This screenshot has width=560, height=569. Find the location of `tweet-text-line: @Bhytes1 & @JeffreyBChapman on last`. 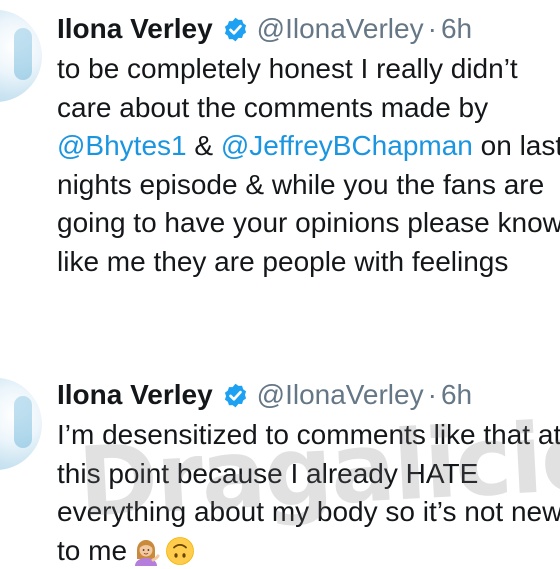

tweet-text-line: @Bhytes1 & @JeffreyBChapman on last is located at coordinates (308, 146).